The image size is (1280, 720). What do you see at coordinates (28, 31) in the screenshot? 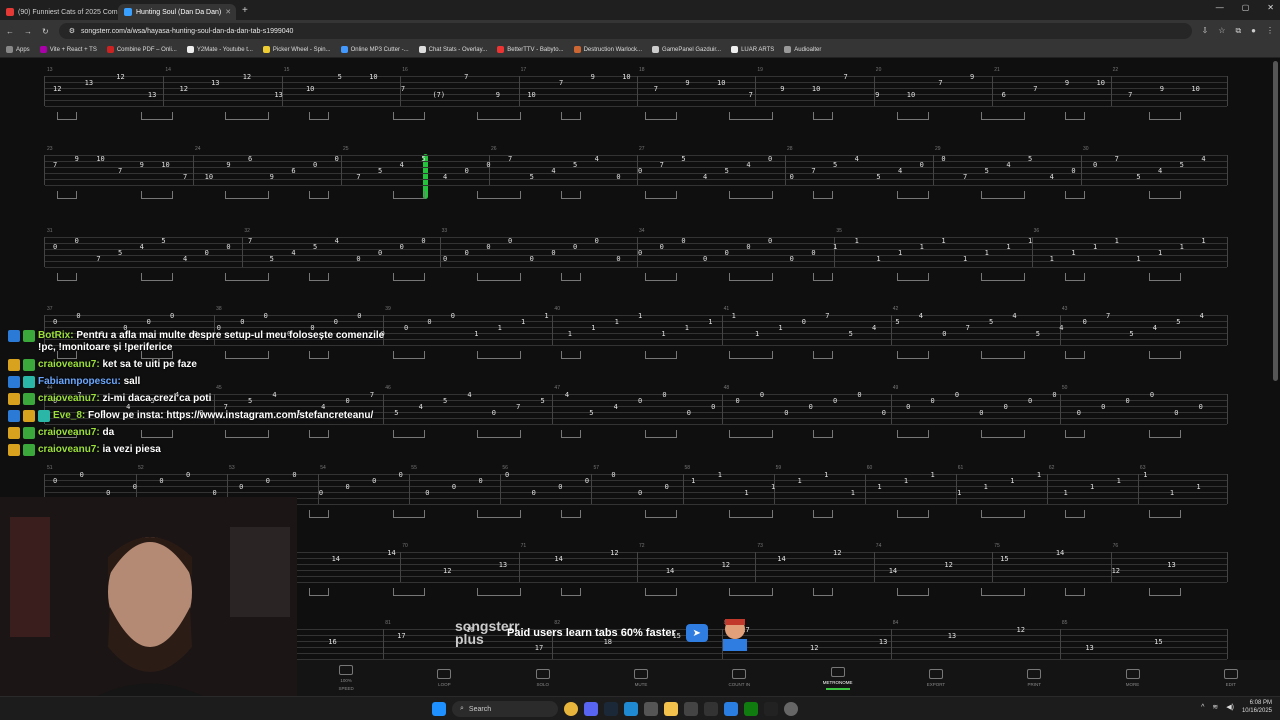
I see `forward-icon: →` at bounding box center [28, 31].